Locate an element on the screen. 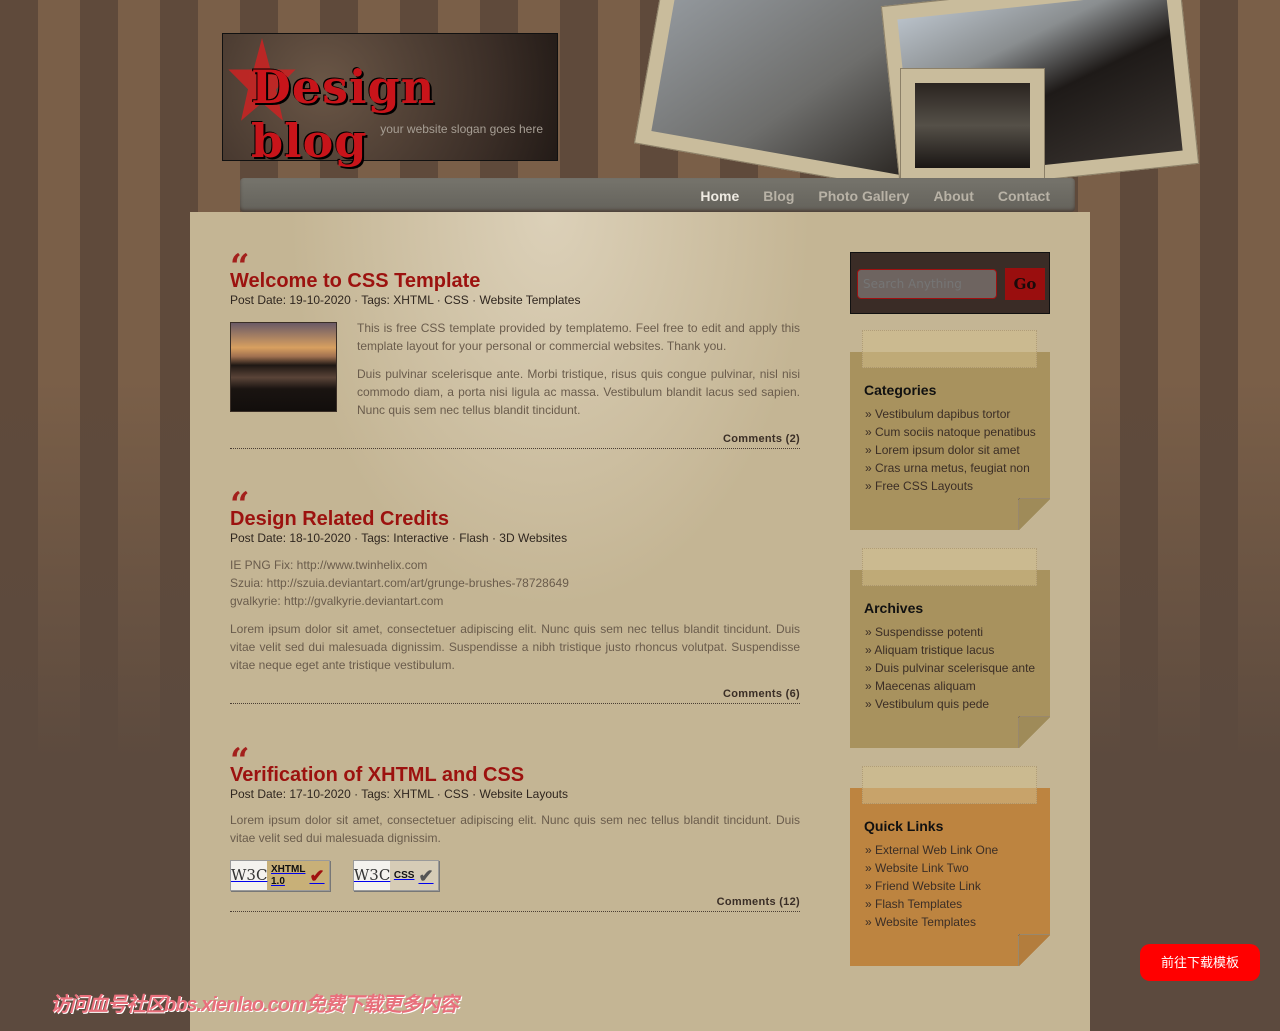  archive-link: Suspendisse potenti is located at coordinates (929, 632).